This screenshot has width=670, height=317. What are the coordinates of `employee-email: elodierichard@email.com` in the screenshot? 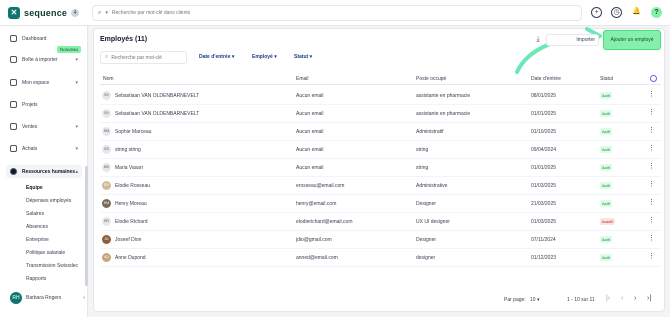 It's located at (324, 222).